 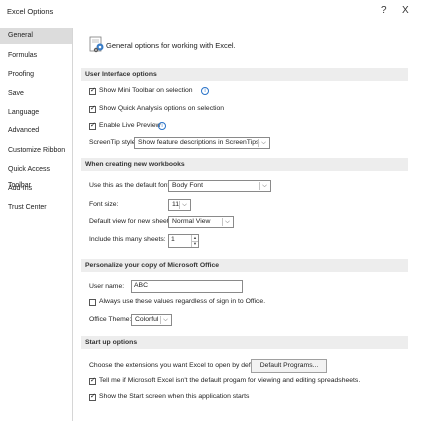 What do you see at coordinates (147, 319) in the screenshot?
I see `office-theme-value: Colorful` at bounding box center [147, 319].